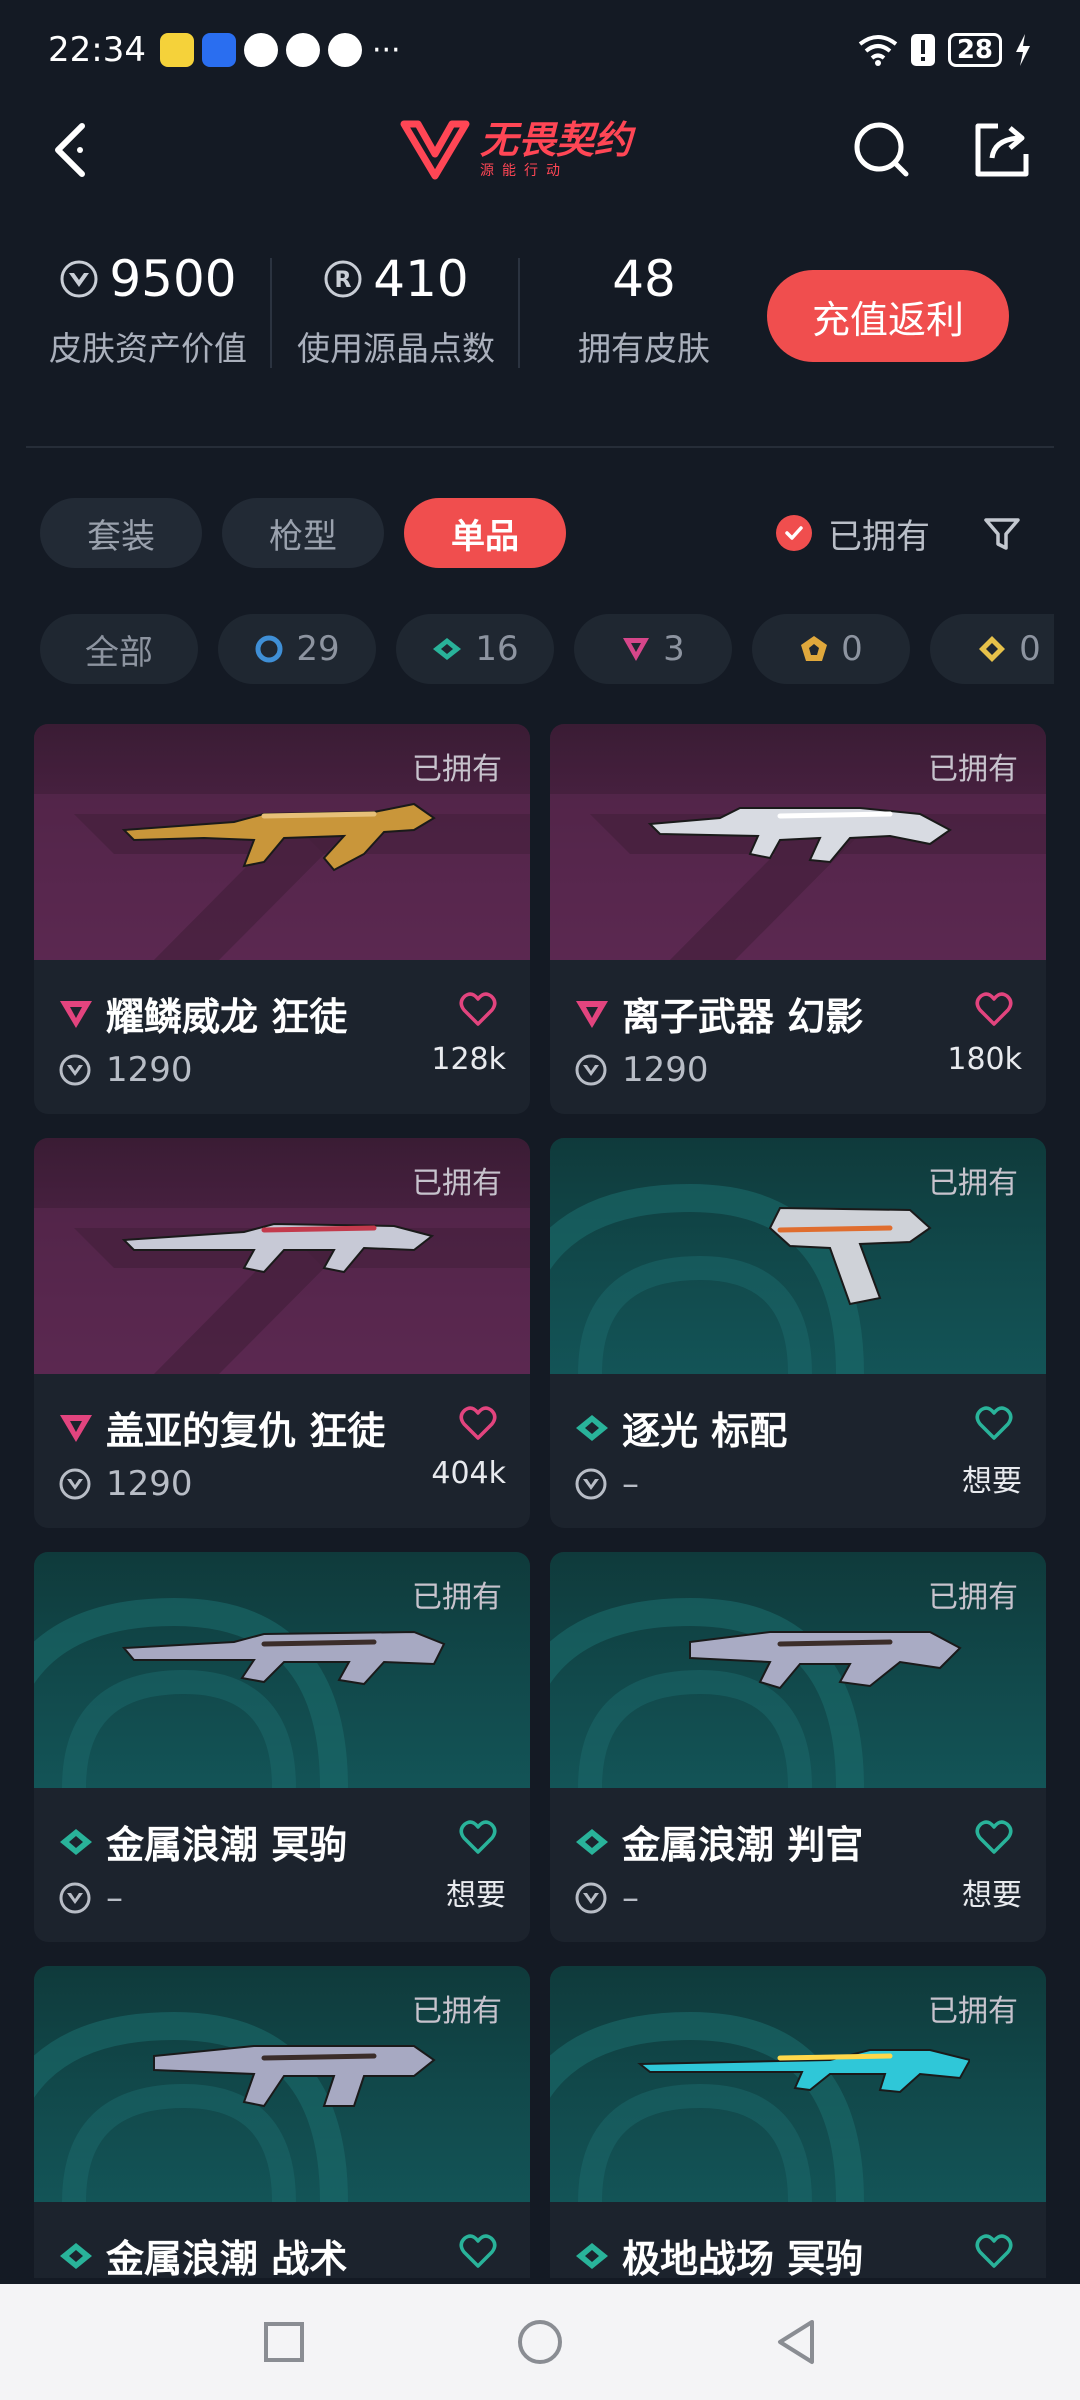  Describe the element at coordinates (653, 649) in the screenshot. I see `chip-premium-tier: 3` at that location.